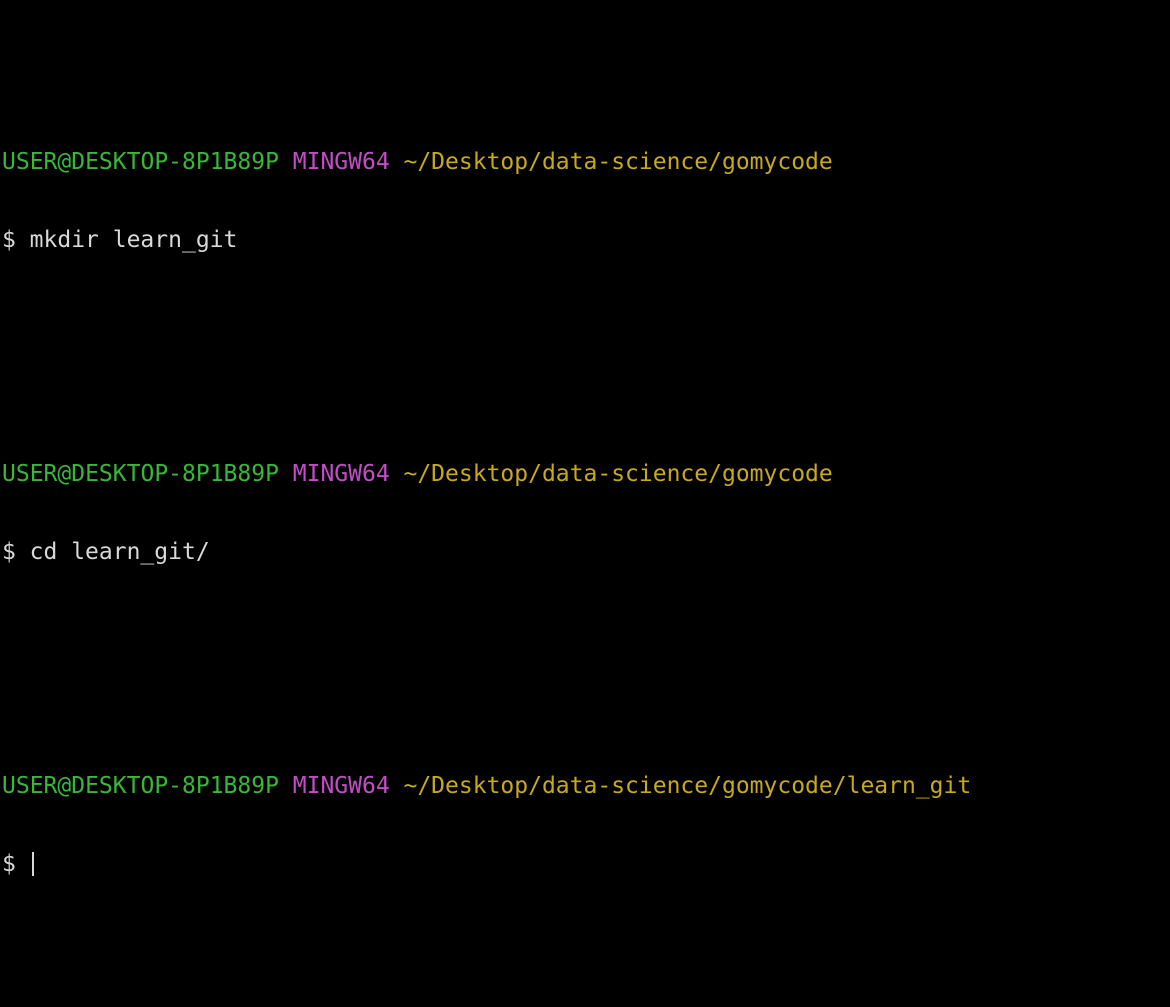 This screenshot has height=1007, width=1170. Describe the element at coordinates (582, 864) in the screenshot. I see `active-command-line: $` at that location.